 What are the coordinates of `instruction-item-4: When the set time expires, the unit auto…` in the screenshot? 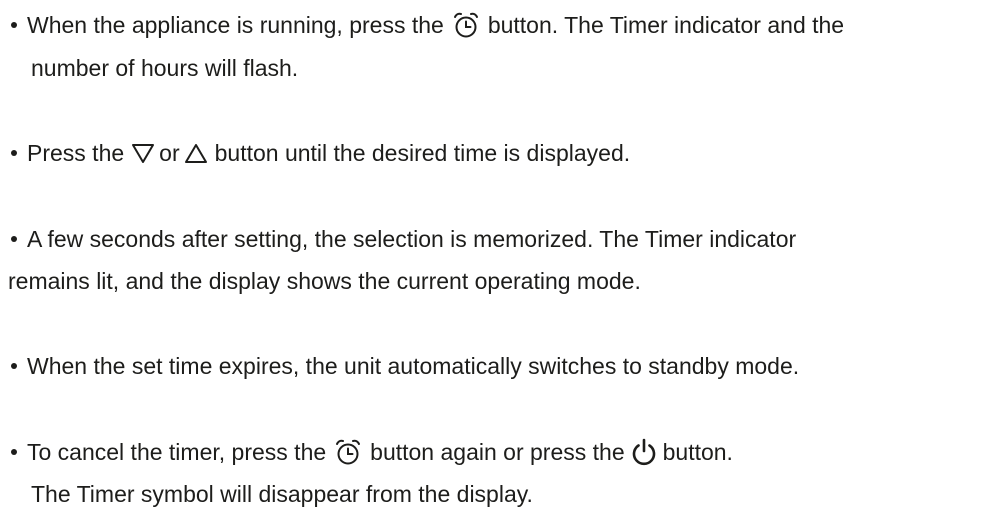 It's located at (399, 366).